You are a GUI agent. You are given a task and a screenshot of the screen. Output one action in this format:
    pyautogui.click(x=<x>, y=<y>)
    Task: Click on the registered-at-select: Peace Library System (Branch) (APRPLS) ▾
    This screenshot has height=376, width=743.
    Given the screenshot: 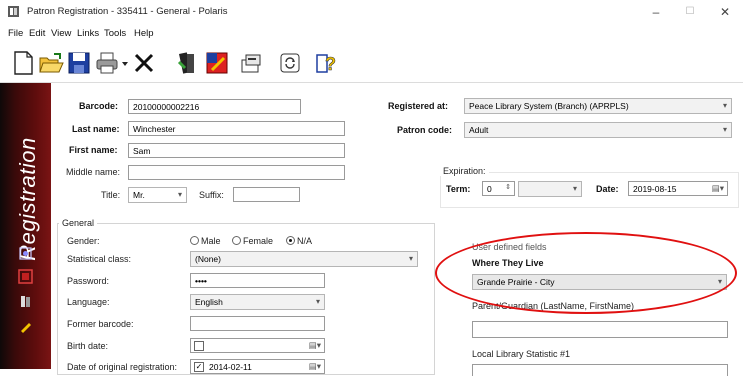 What is the action you would take?
    pyautogui.click(x=598, y=106)
    